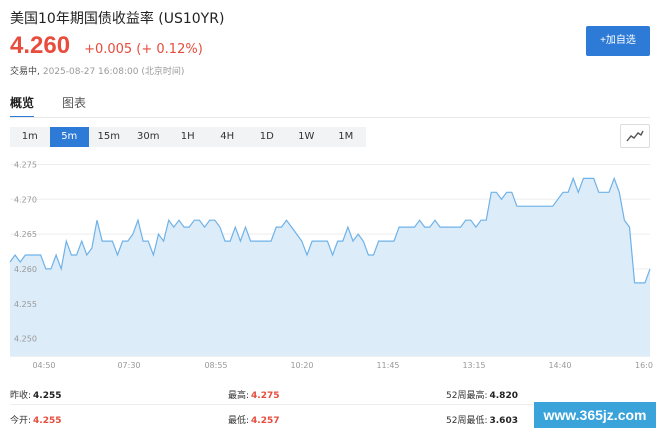 The image size is (660, 434). I want to click on period-30m: 30m, so click(149, 137).